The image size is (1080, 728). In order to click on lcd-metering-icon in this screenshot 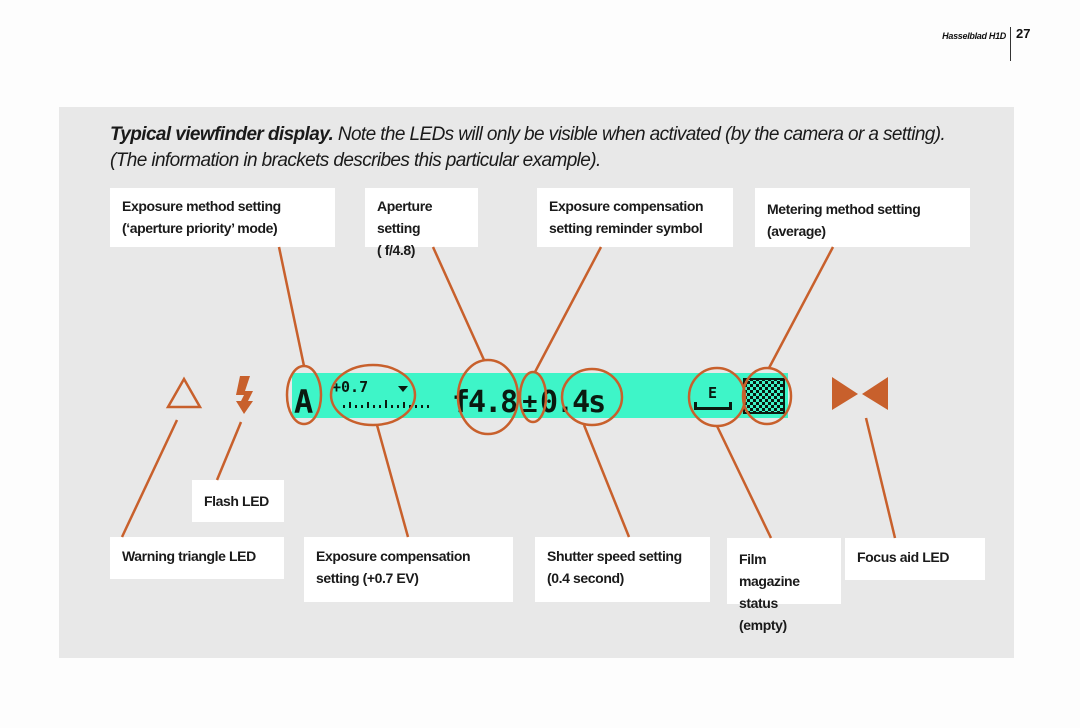, I will do `click(764, 396)`.